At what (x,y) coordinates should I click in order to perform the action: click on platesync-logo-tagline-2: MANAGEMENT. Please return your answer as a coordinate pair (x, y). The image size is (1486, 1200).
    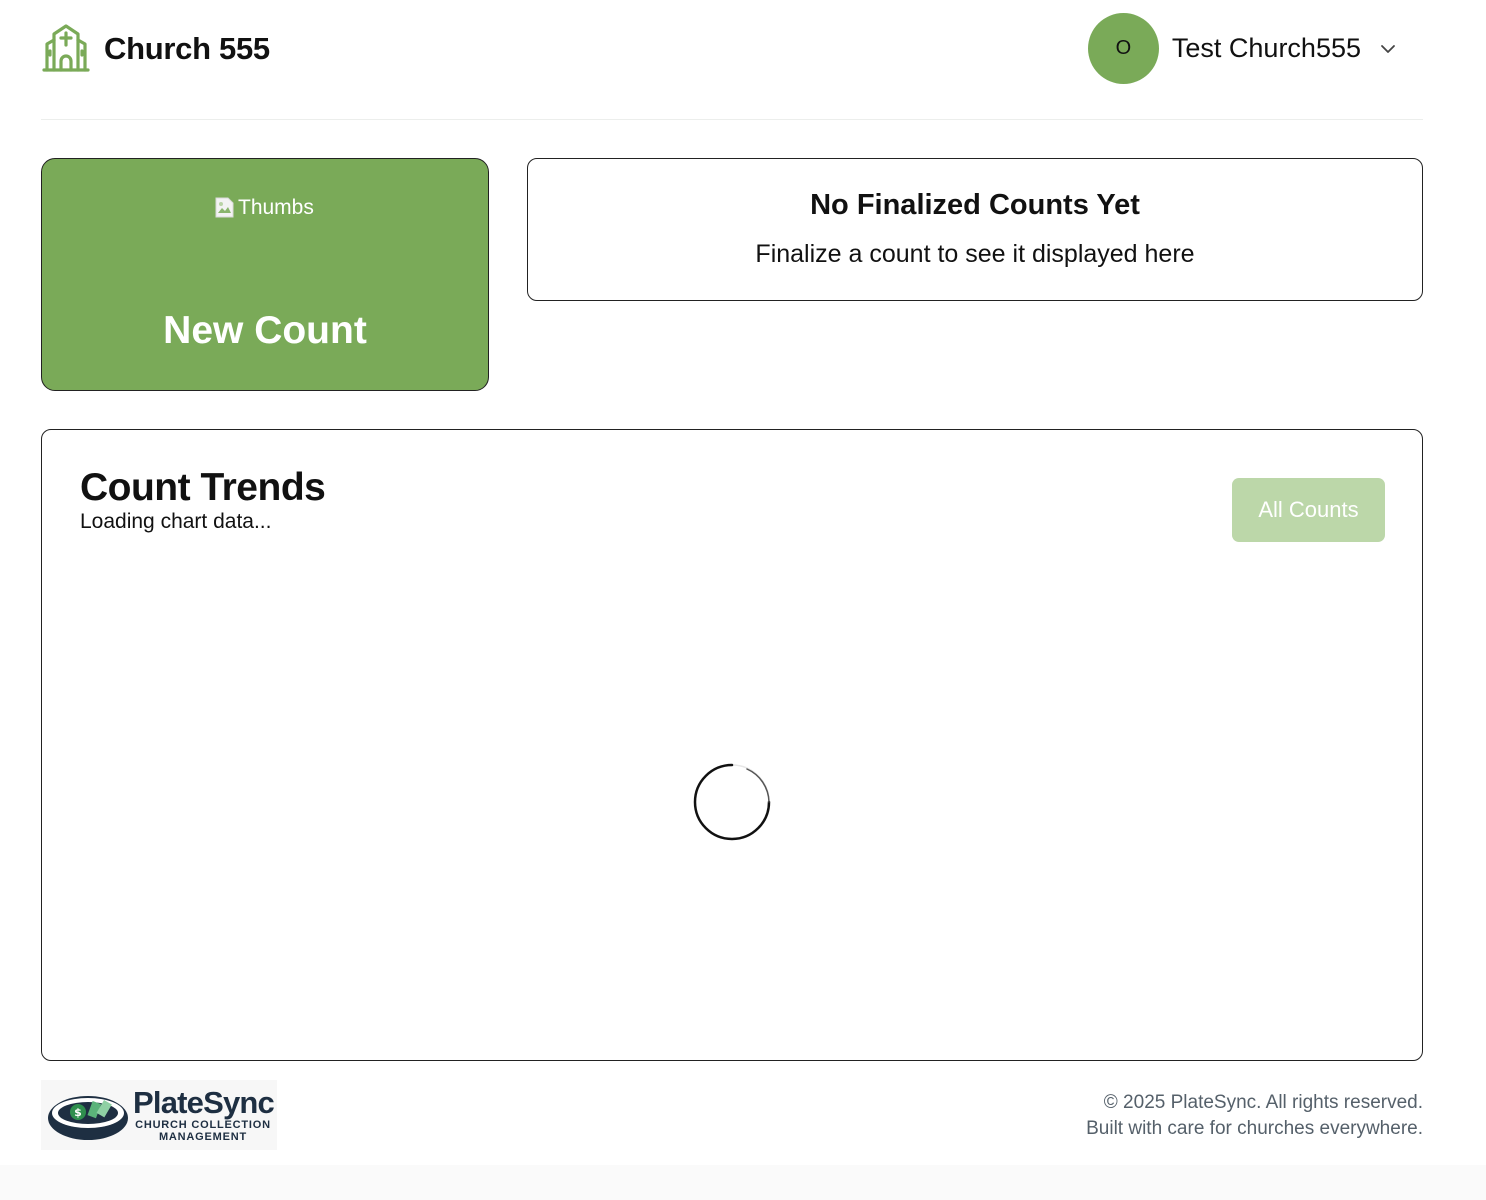
    Looking at the image, I should click on (203, 1137).